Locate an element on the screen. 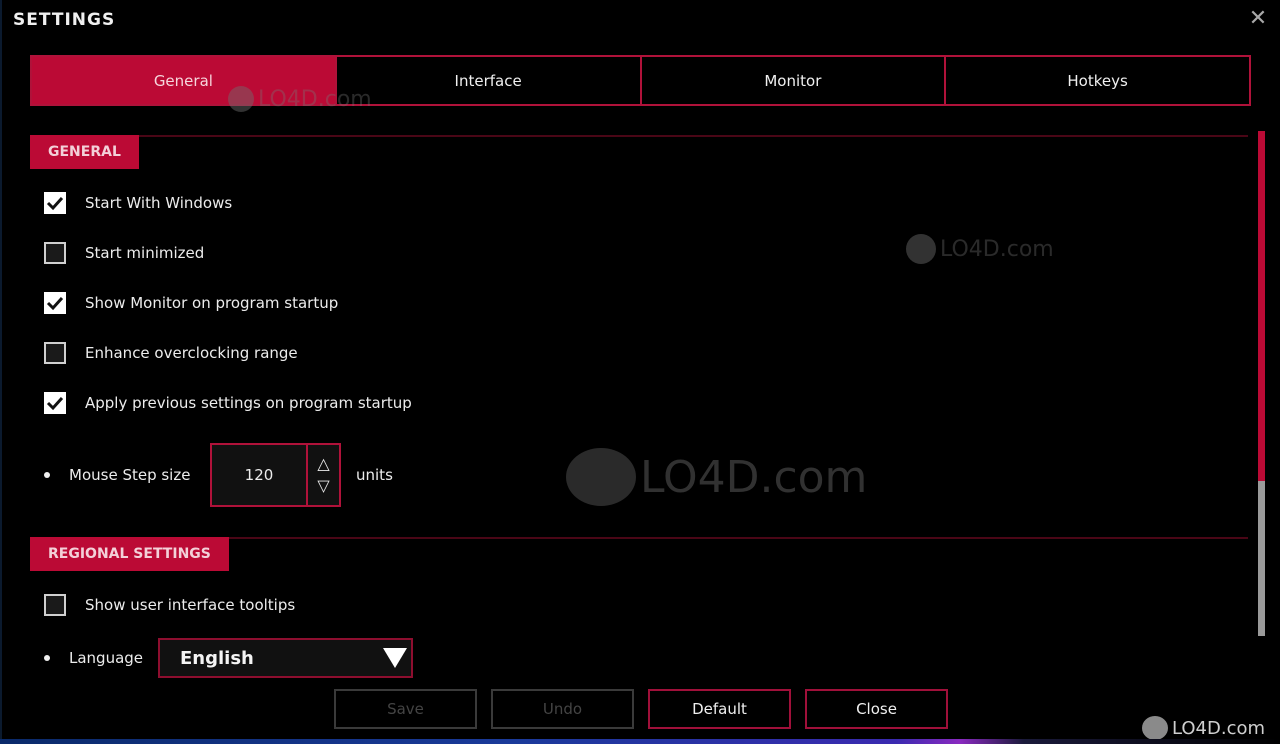 This screenshot has width=1280, height=744. language-select: English is located at coordinates (285, 658).